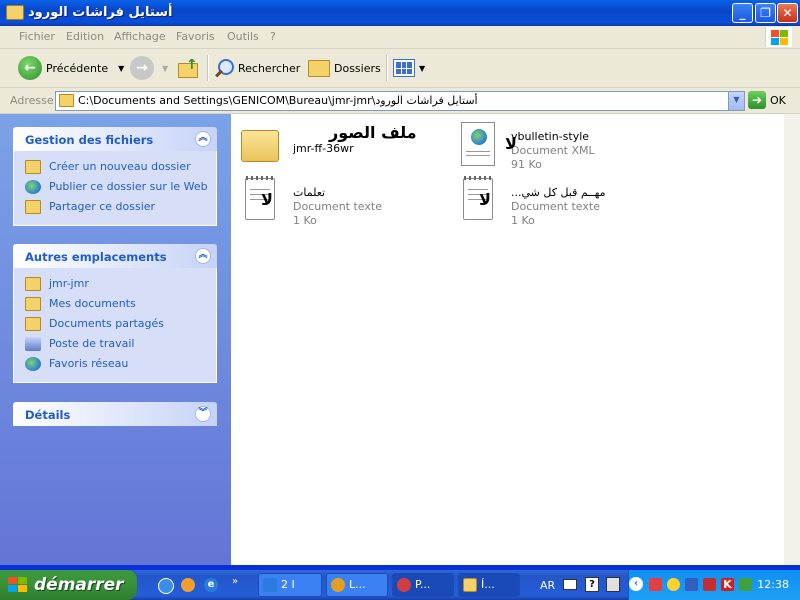  Describe the element at coordinates (526, 164) in the screenshot. I see `file-size: 91 Ko` at that location.